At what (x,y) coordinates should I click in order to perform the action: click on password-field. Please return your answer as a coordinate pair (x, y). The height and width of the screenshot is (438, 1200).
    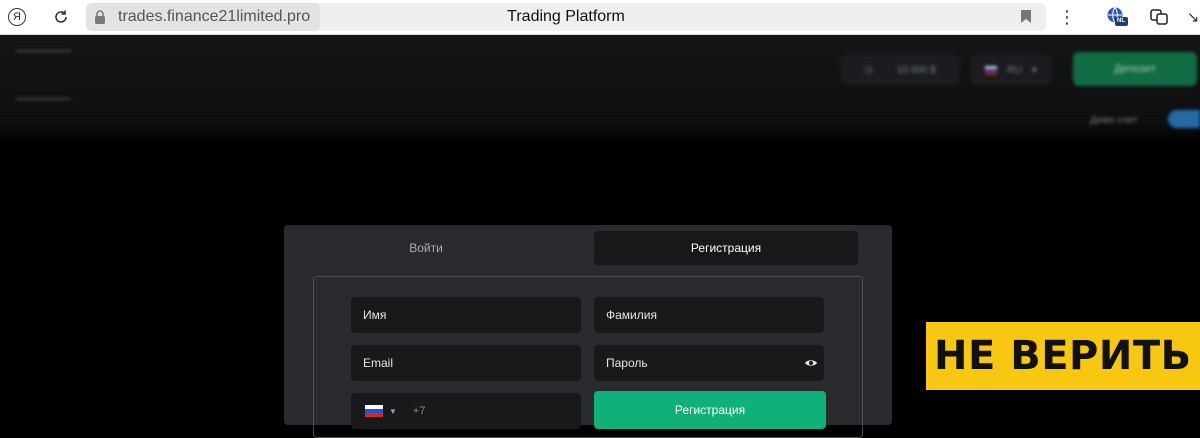
    Looking at the image, I should click on (709, 363).